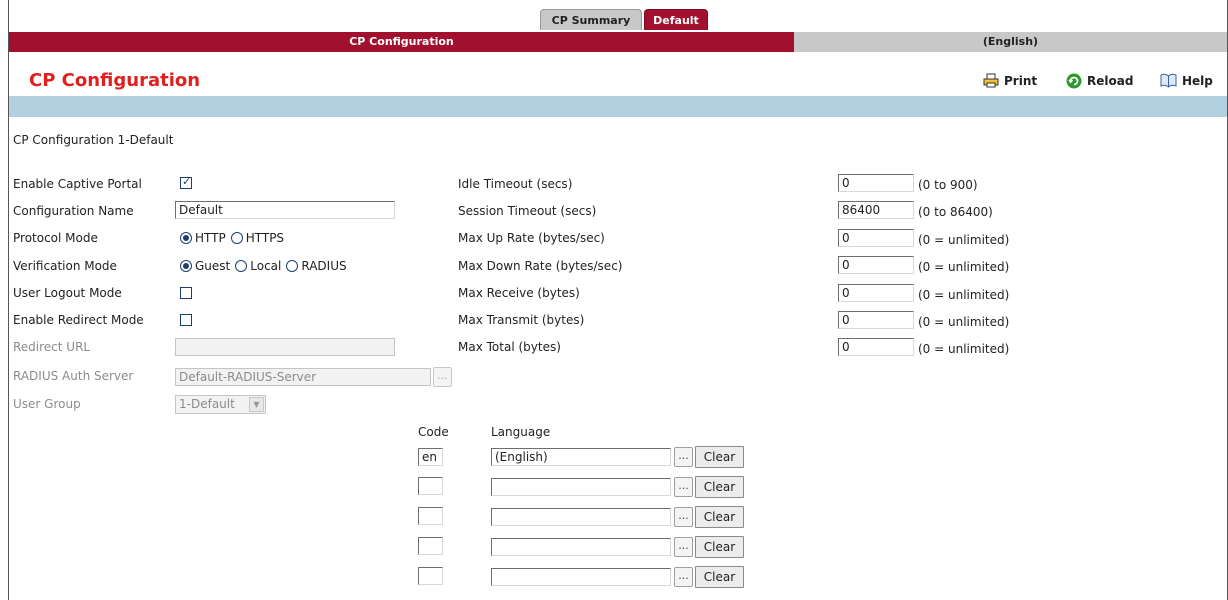 The height and width of the screenshot is (600, 1228). What do you see at coordinates (115, 80) in the screenshot?
I see `page-title: CP Configuration` at bounding box center [115, 80].